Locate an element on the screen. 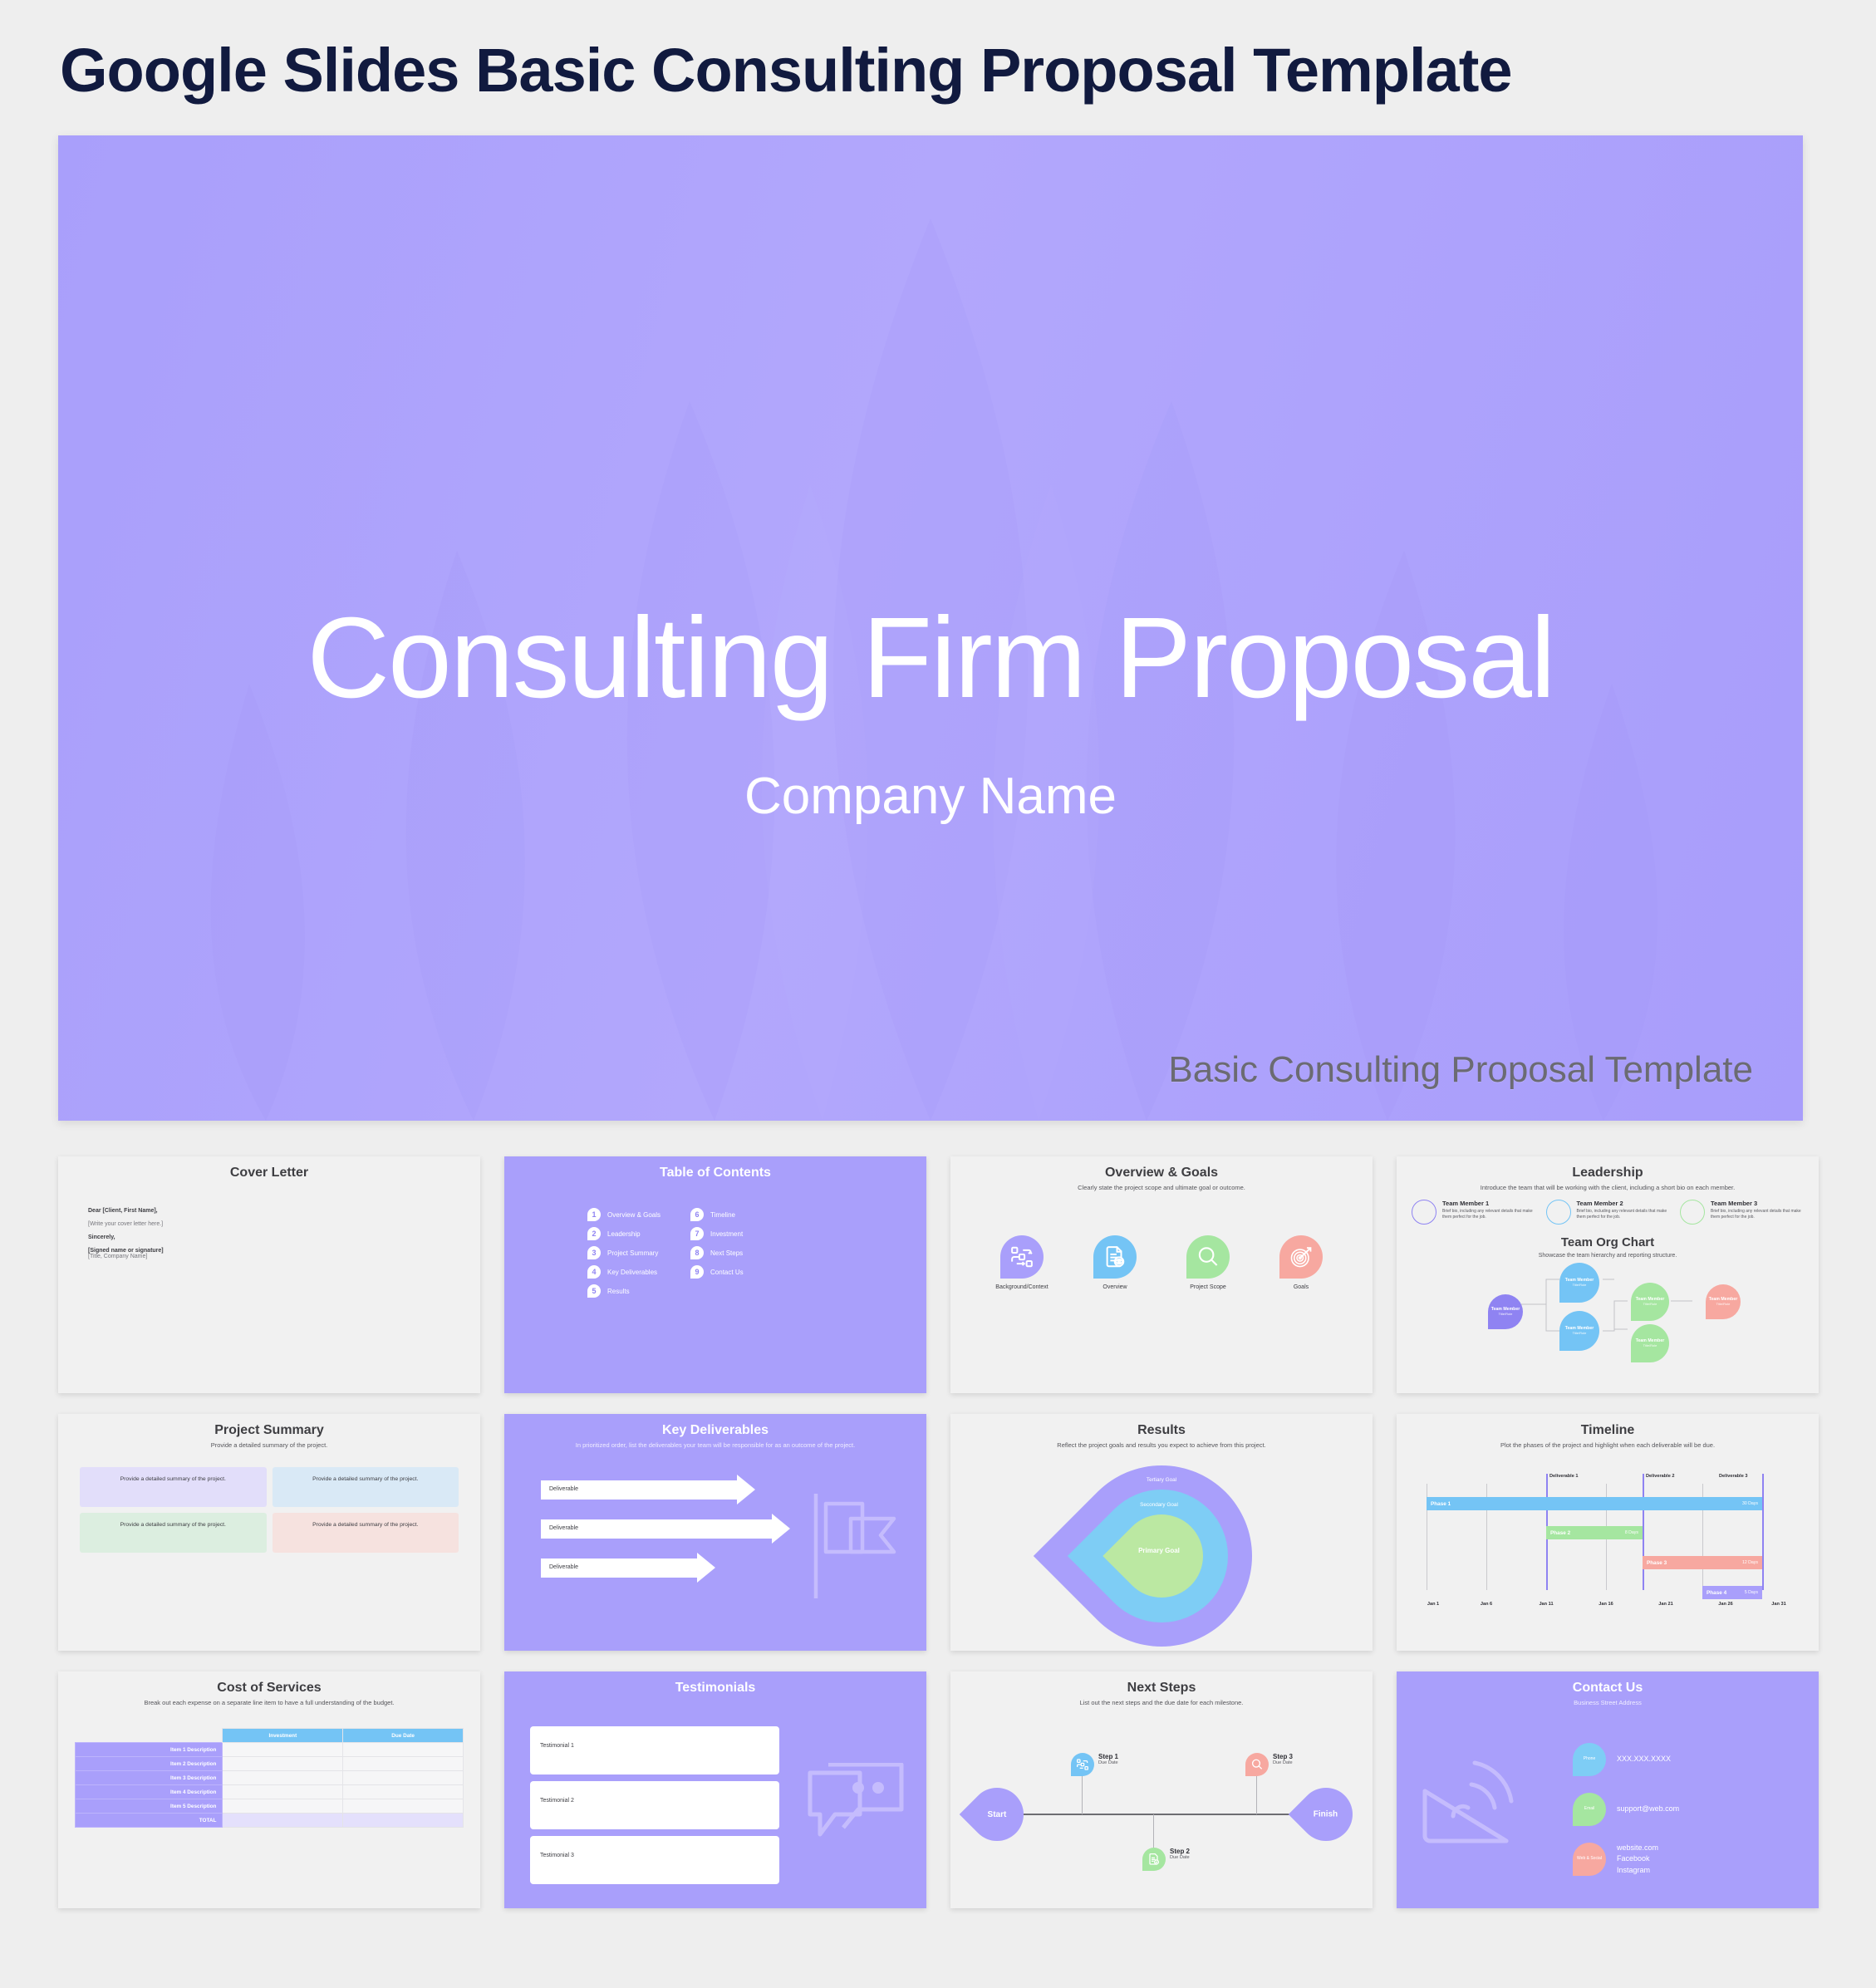 The width and height of the screenshot is (1876, 1988). gantt-bar: Phase 4 5 Days is located at coordinates (1732, 1593).